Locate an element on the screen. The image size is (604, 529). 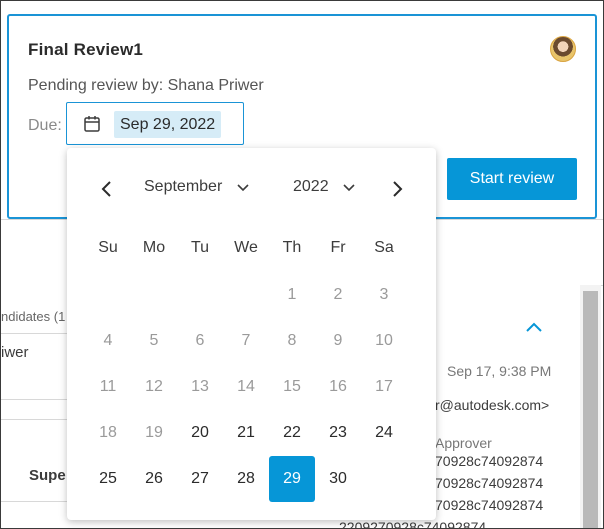
calendar-day: 4 is located at coordinates (108, 340).